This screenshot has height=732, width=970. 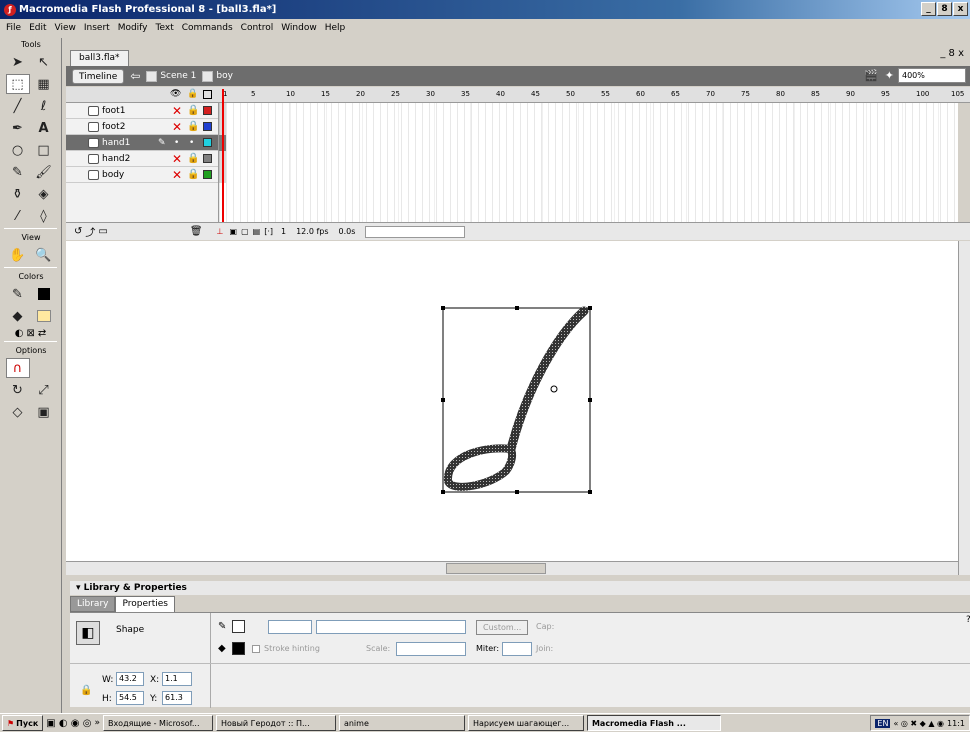 I want to click on hand-palm-stroke, so click(x=480, y=467).